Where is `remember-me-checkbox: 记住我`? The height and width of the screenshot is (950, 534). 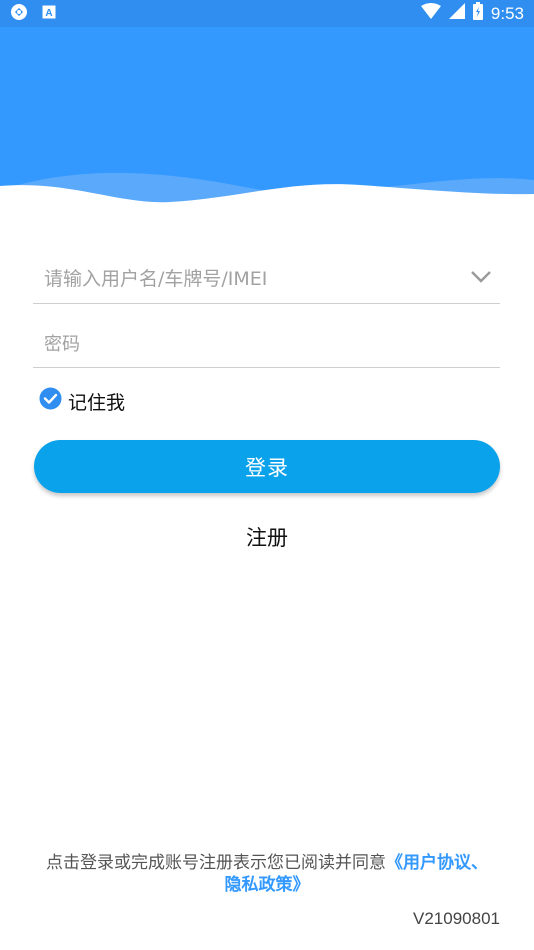 remember-me-checkbox: 记住我 is located at coordinates (82, 401).